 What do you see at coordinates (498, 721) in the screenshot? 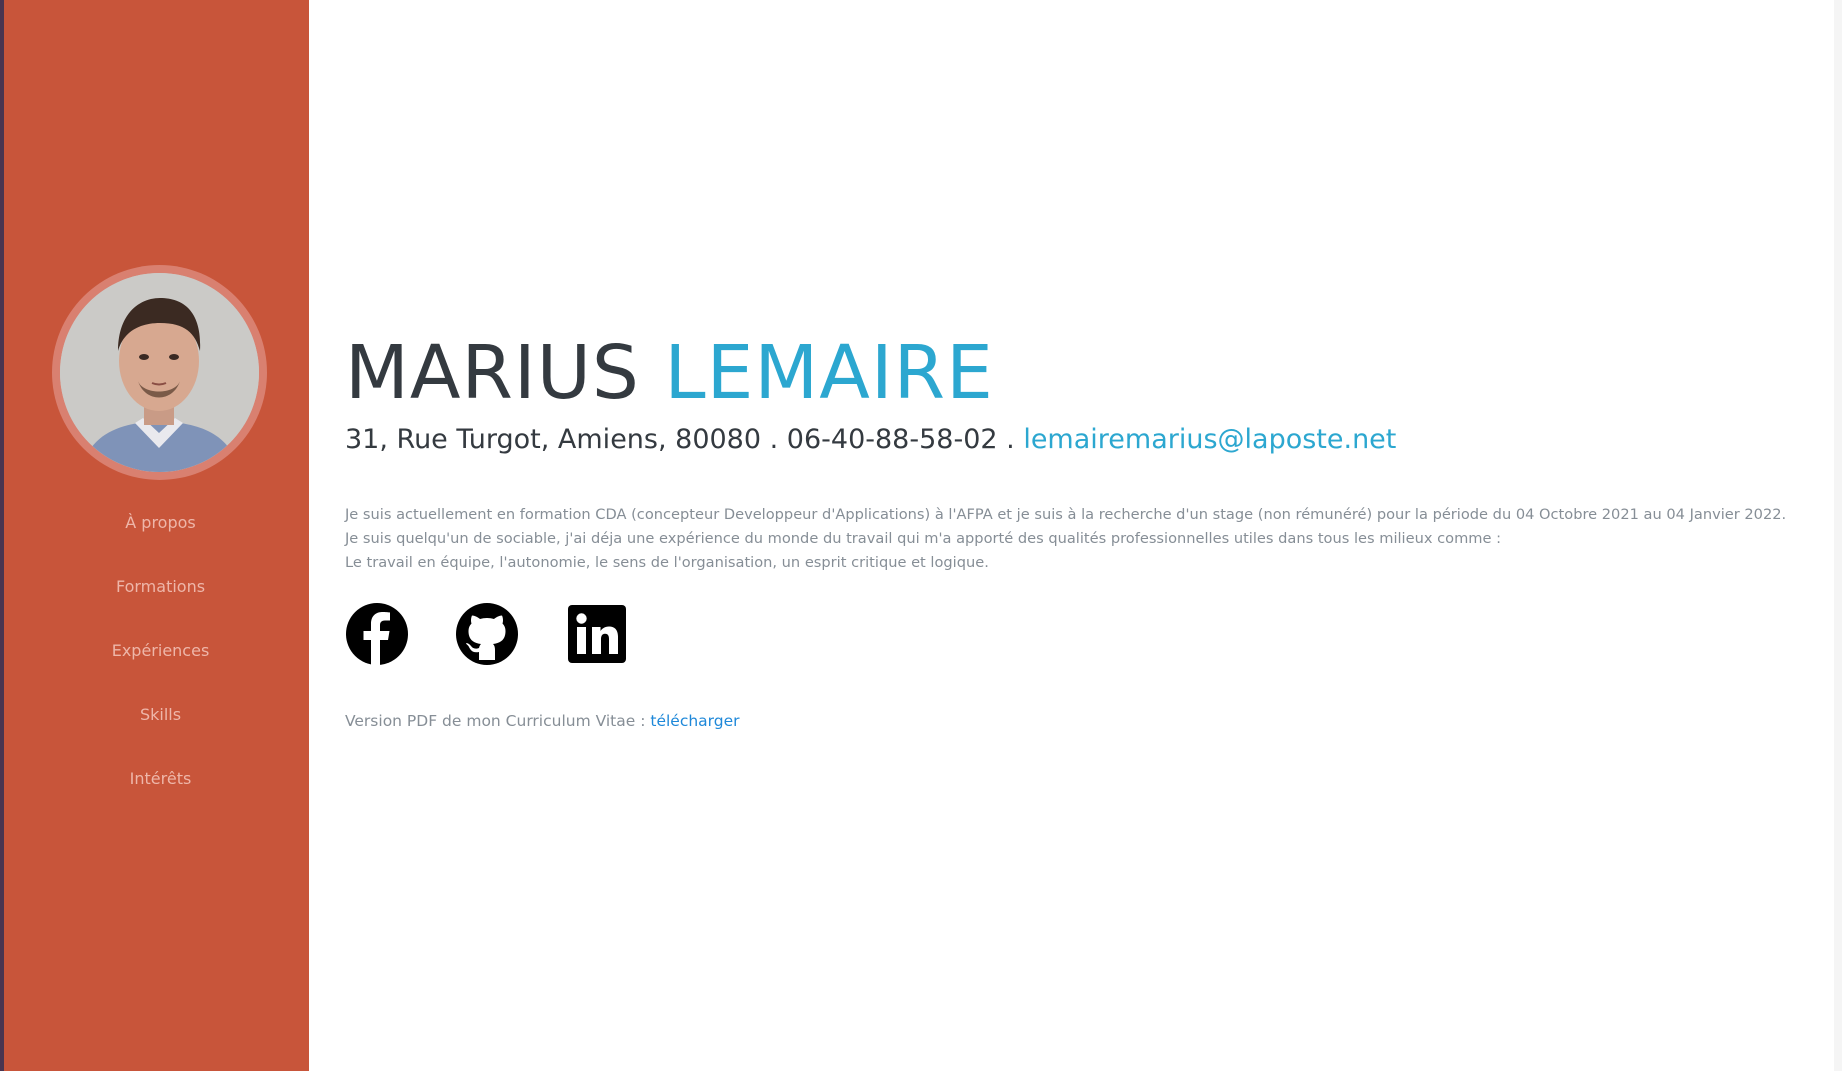
I see `pdf-prefix: Version PDF de mon Curriculum Vitae :` at bounding box center [498, 721].